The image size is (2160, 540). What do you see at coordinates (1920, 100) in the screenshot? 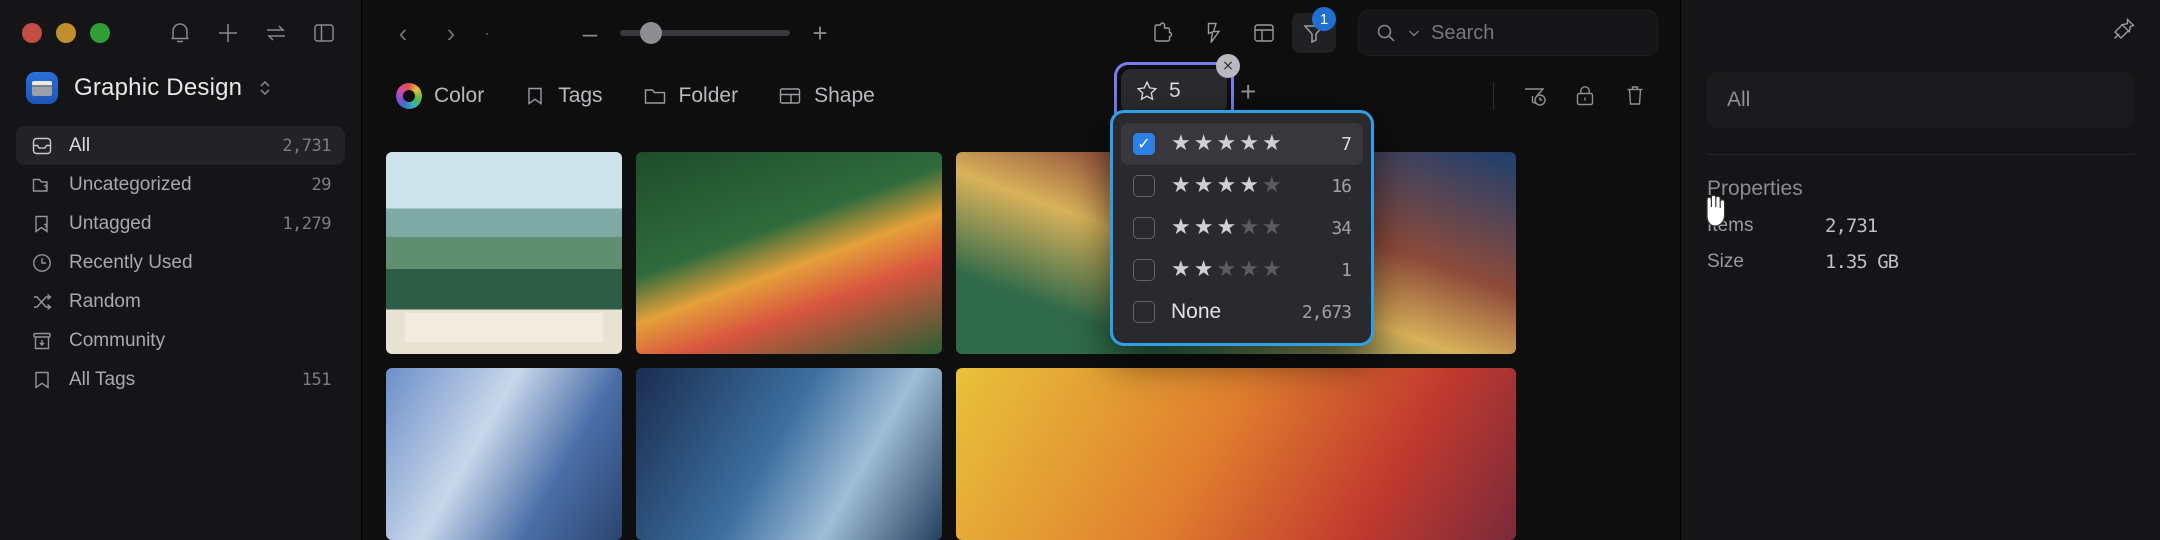
I see `scope-selector: All` at bounding box center [1920, 100].